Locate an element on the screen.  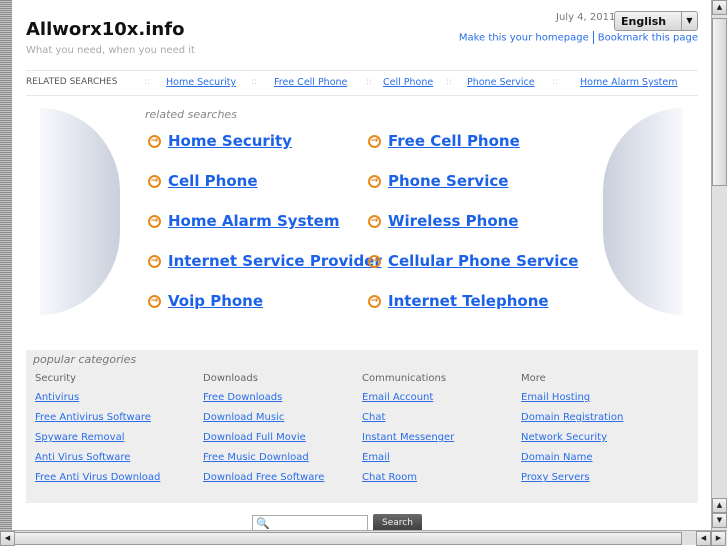
top-link: Home Security is located at coordinates (201, 82).